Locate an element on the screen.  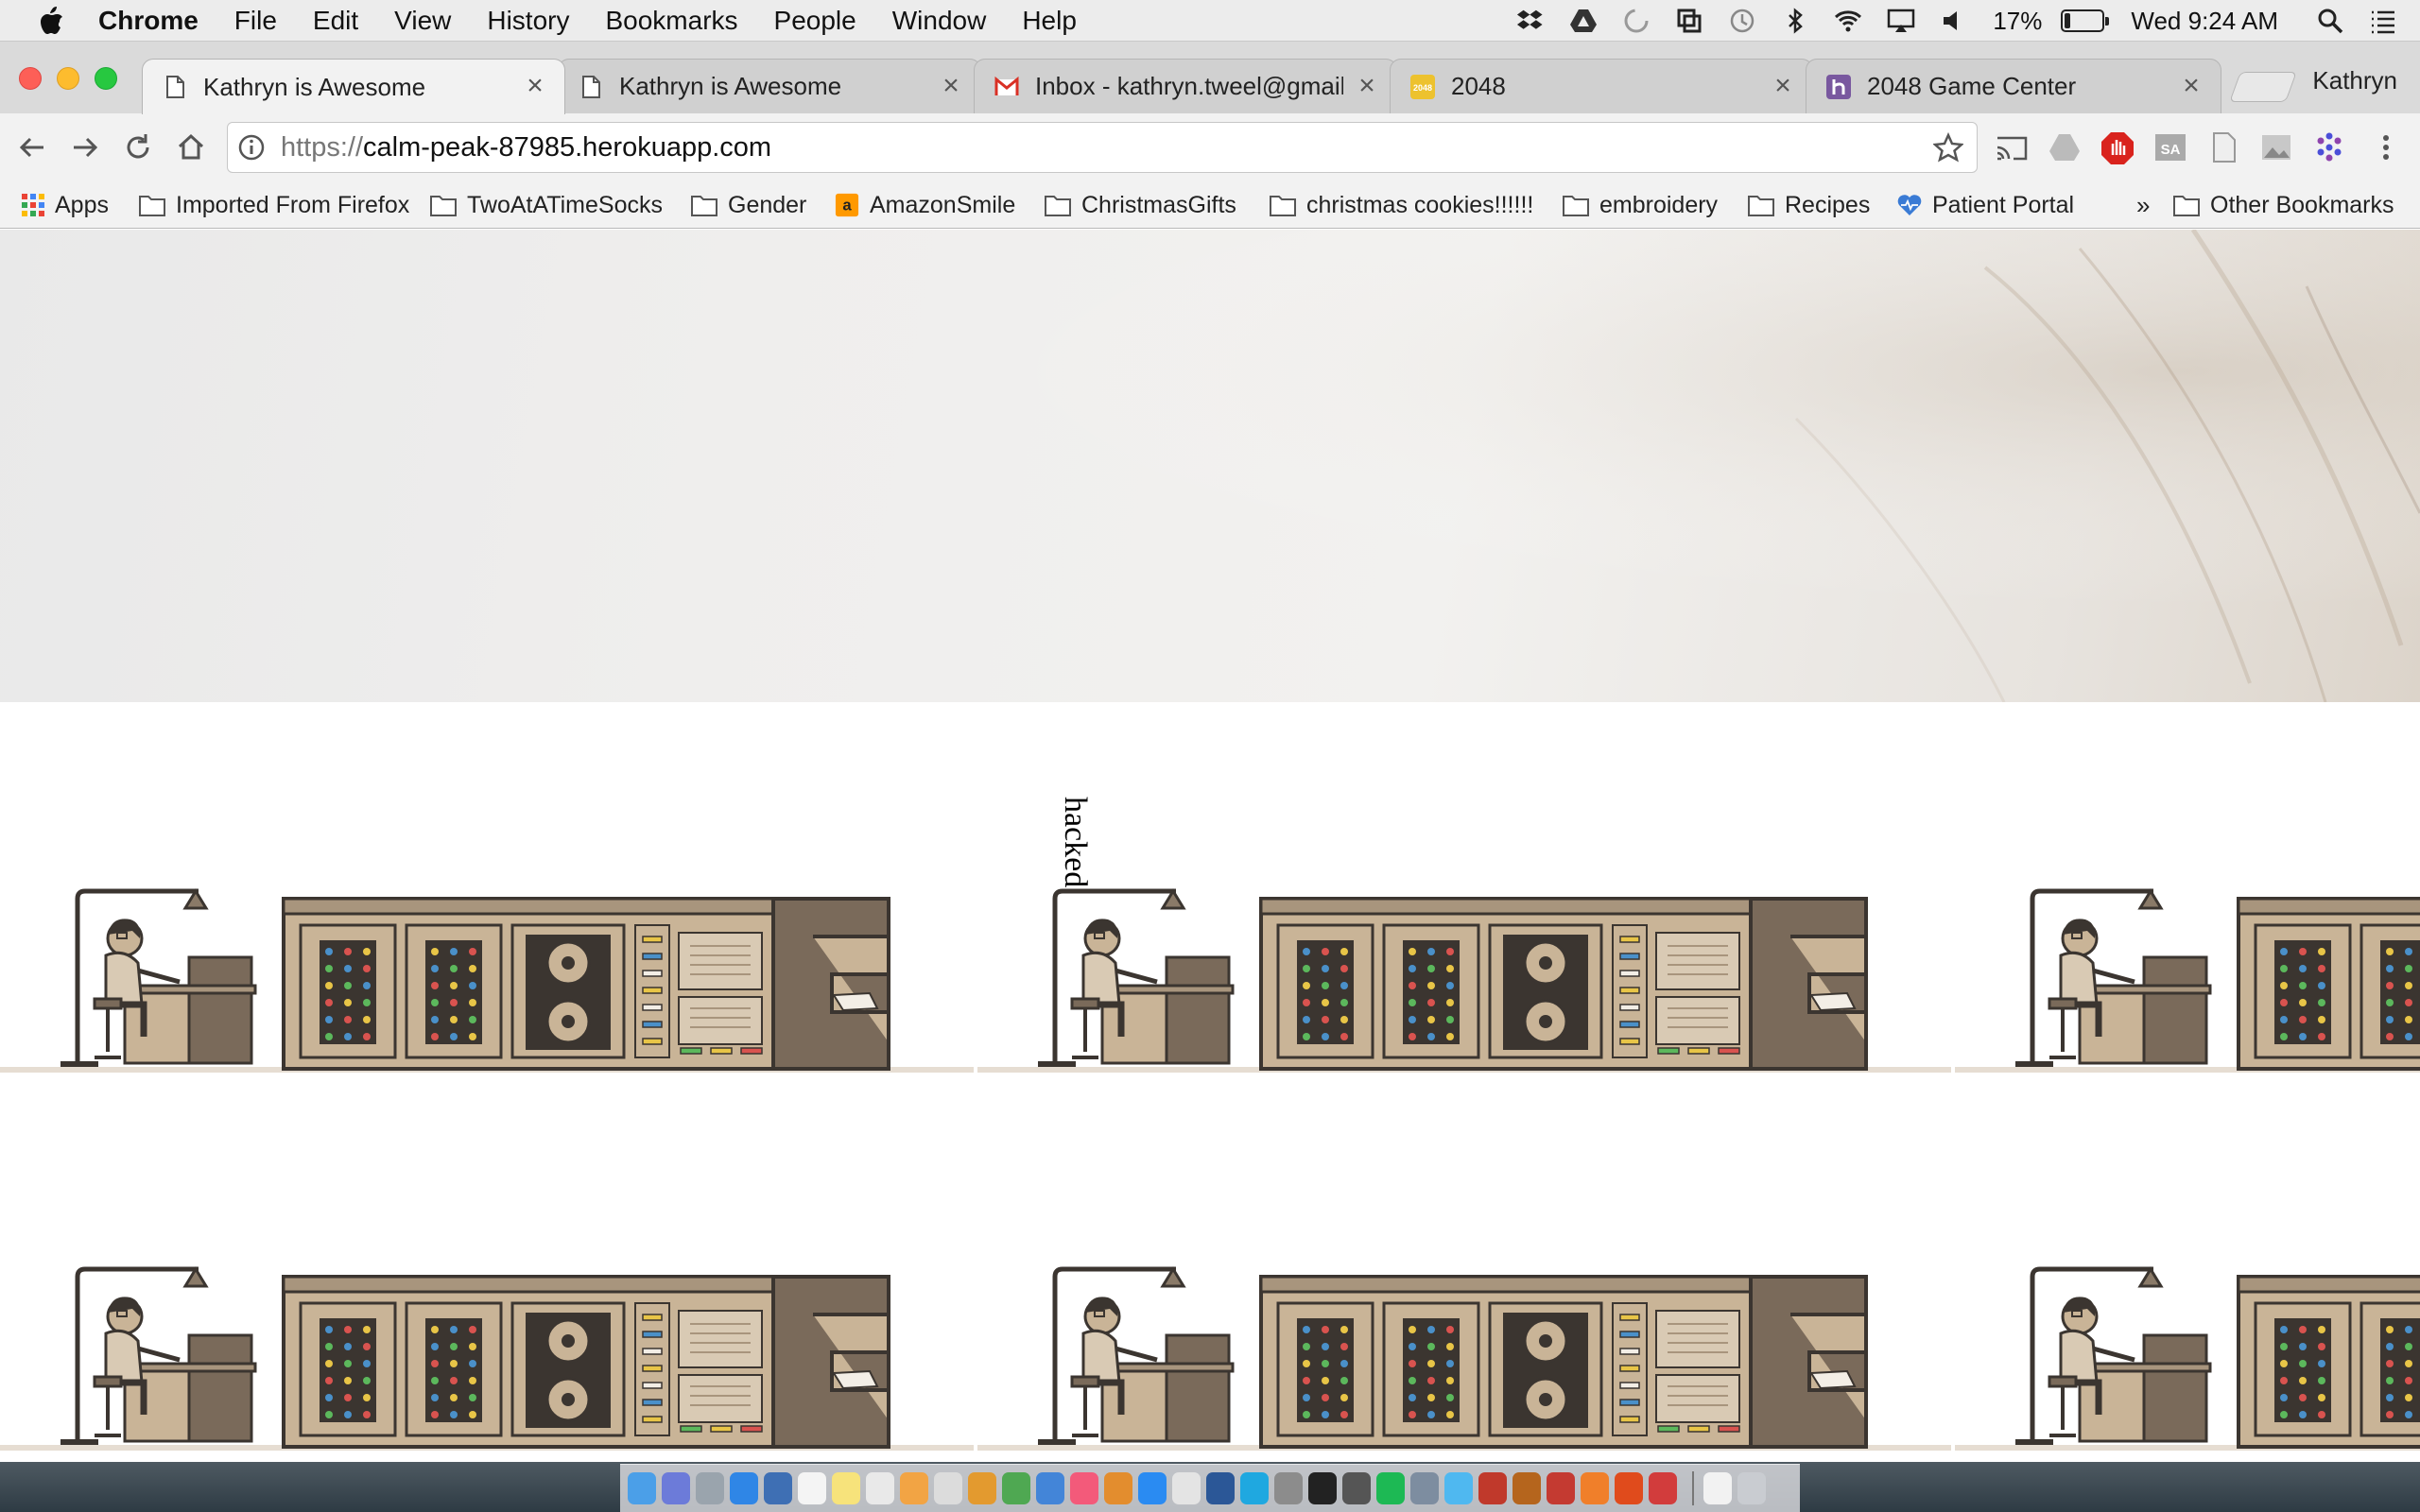
menu-window: Window is located at coordinates (939, 21).